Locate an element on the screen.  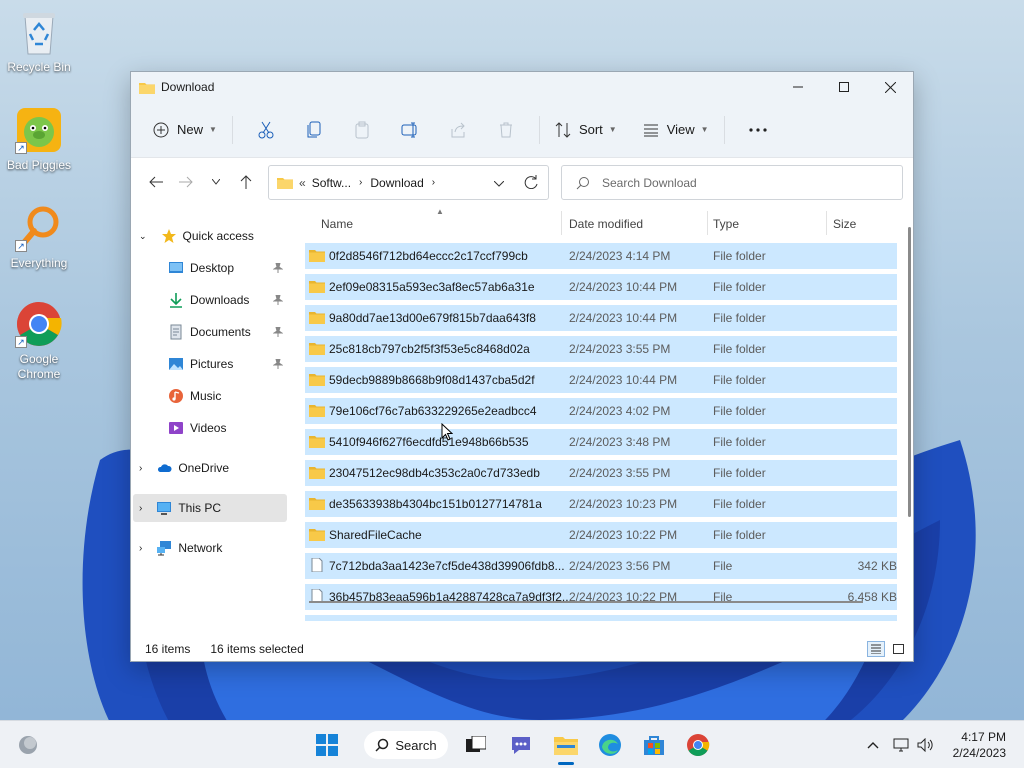
column-header-name: Name is located at coordinates (337, 224).